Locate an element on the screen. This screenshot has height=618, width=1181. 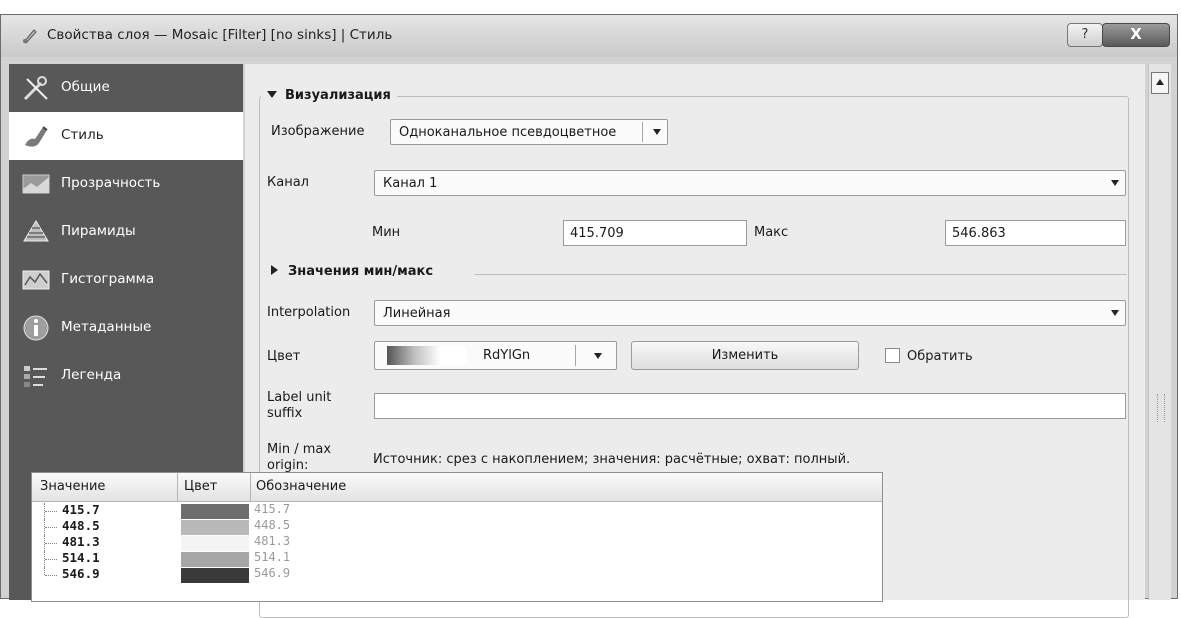
max-label: Макс is located at coordinates (771, 232).